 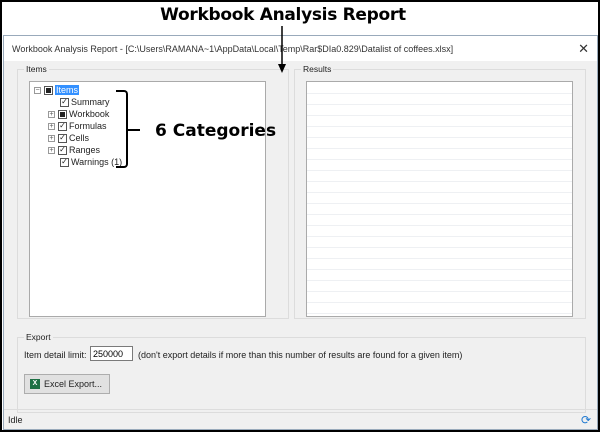 I want to click on annotation-categories: 6 Categories, so click(x=216, y=131).